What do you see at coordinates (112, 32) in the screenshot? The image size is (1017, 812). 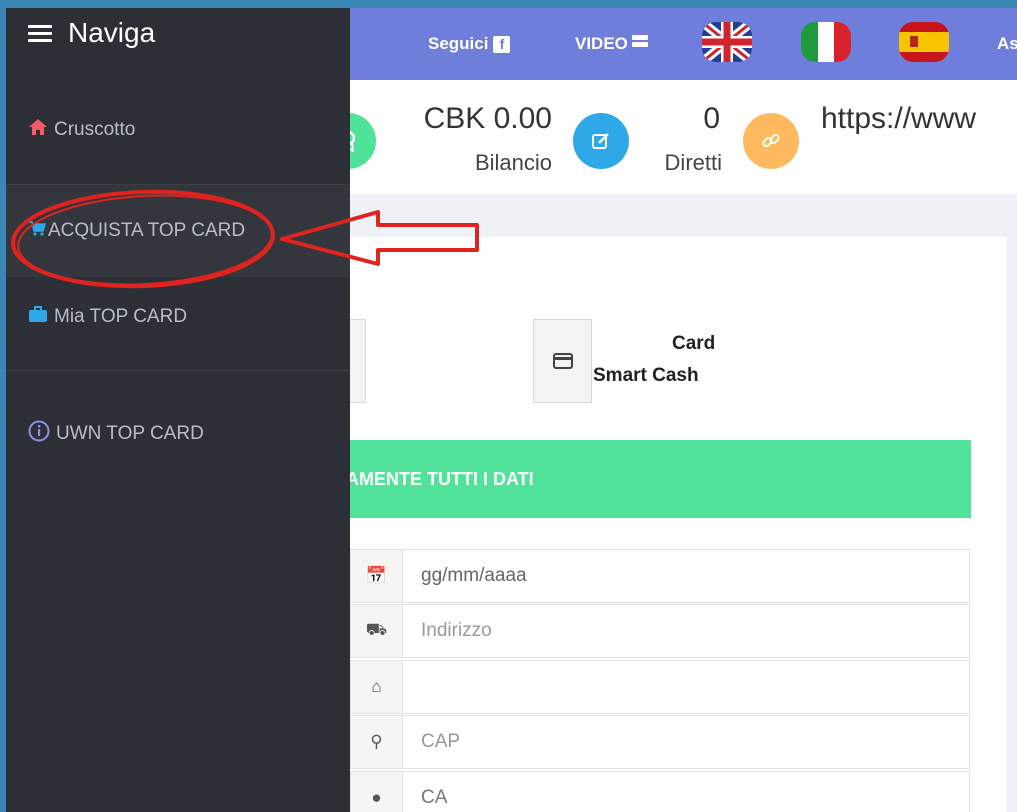 I see `sidebar-title: Naviga` at bounding box center [112, 32].